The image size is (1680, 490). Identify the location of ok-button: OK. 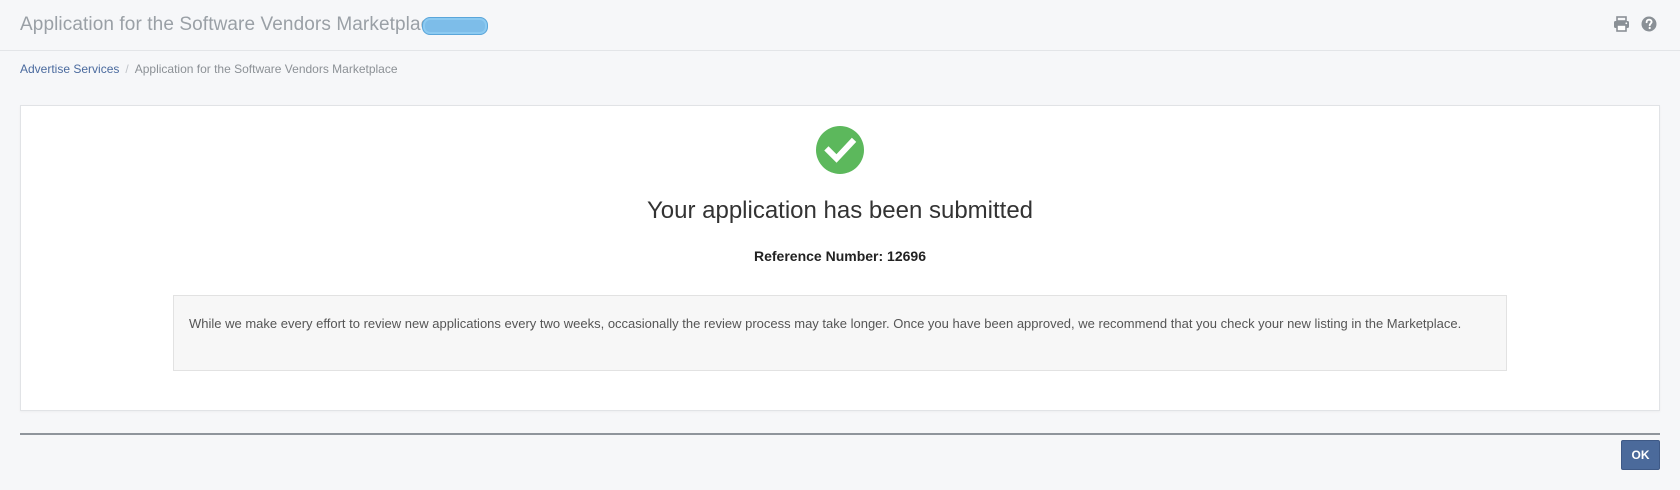
(1640, 455).